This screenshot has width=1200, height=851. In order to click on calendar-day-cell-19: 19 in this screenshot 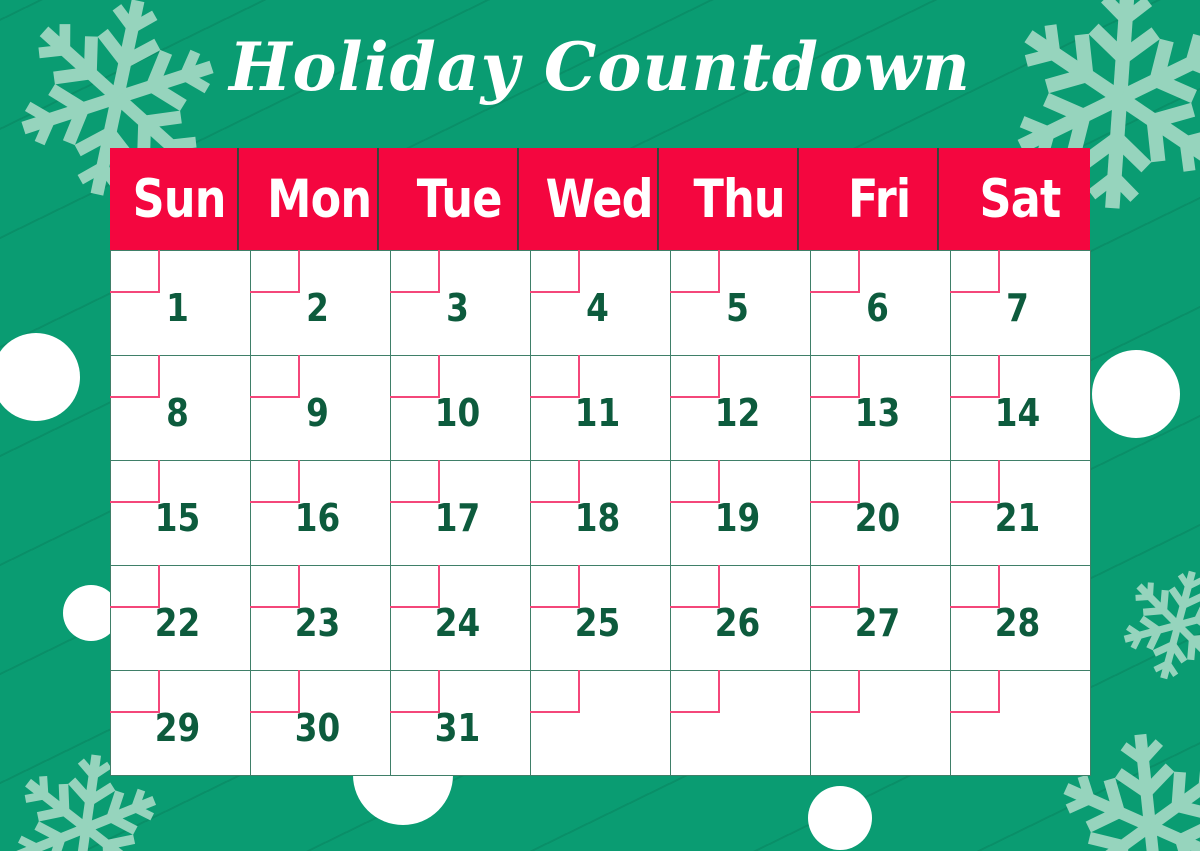, I will do `click(740, 513)`.